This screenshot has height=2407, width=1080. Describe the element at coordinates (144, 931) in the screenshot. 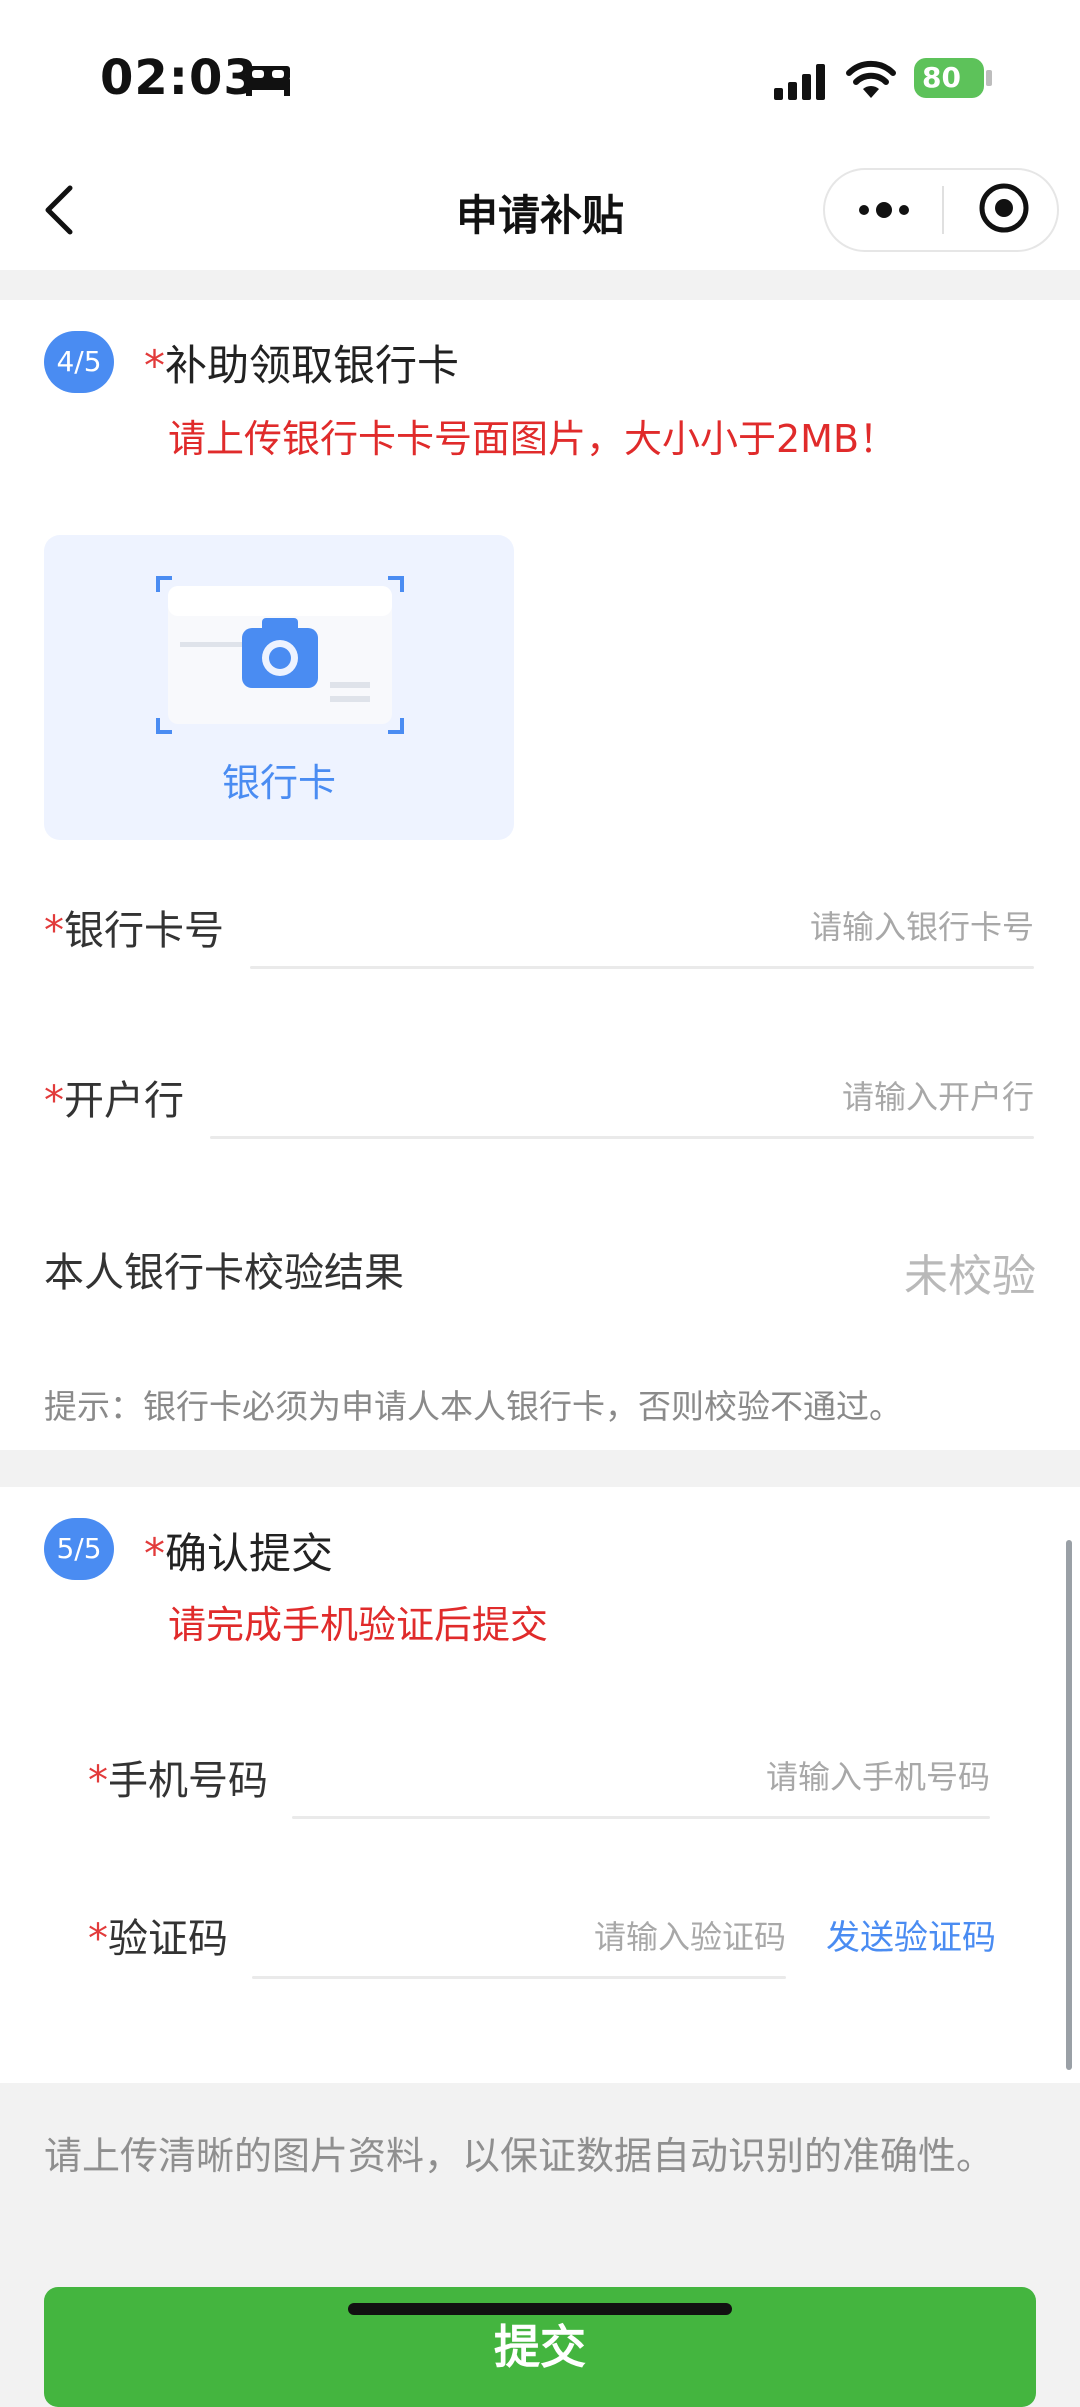

I see `card-number-label-text: 银行卡号` at that location.